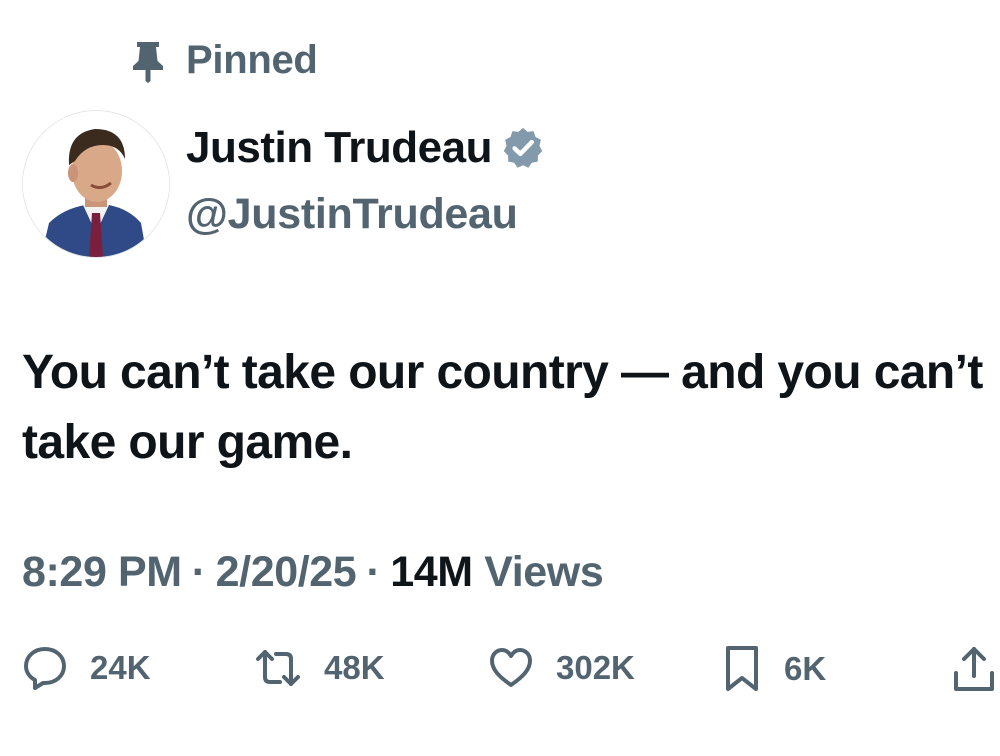  What do you see at coordinates (805, 668) in the screenshot?
I see `bookmark-count: 6K` at bounding box center [805, 668].